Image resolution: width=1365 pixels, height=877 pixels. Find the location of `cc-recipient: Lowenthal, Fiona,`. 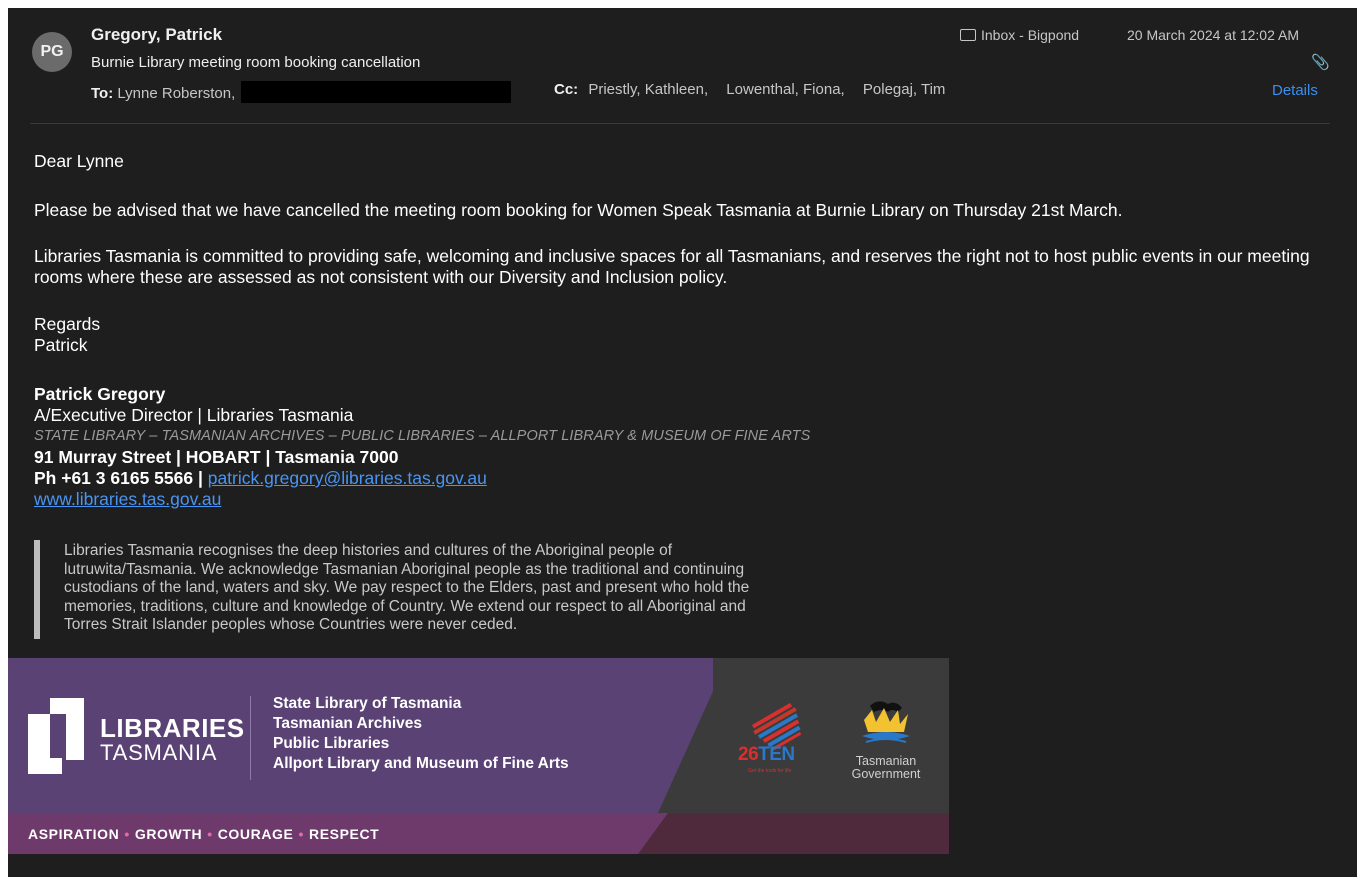

cc-recipient: Lowenthal, Fiona, is located at coordinates (785, 89).